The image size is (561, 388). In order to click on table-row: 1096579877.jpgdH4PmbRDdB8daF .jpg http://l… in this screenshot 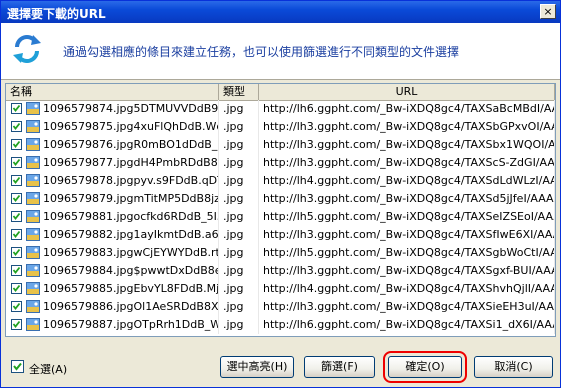, I will do `click(280, 163)`.